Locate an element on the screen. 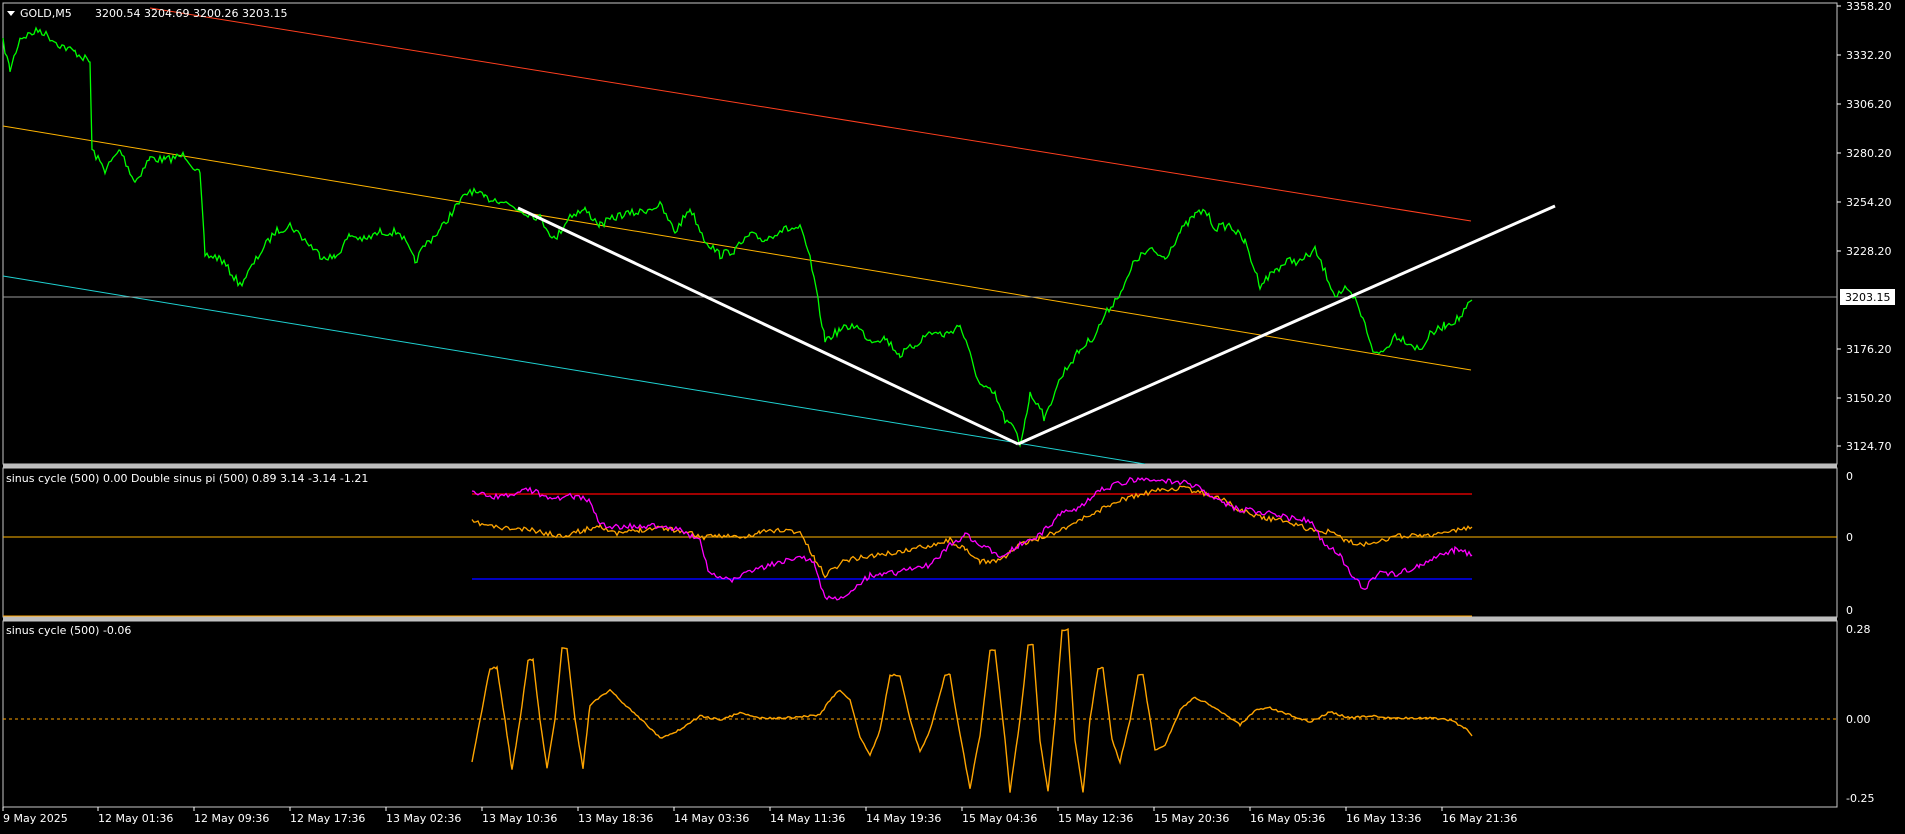  time-tick: 12 May 01:36 is located at coordinates (135, 818).